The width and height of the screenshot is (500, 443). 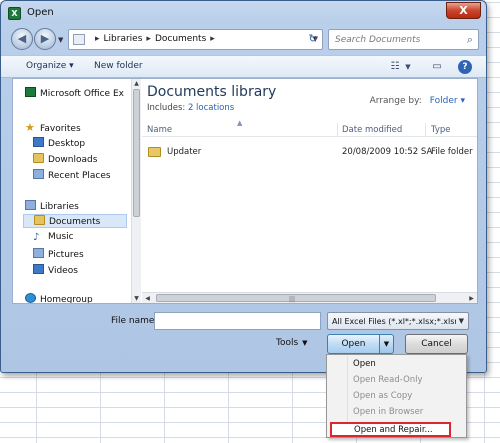 I want to click on window-title: Open, so click(x=40, y=12).